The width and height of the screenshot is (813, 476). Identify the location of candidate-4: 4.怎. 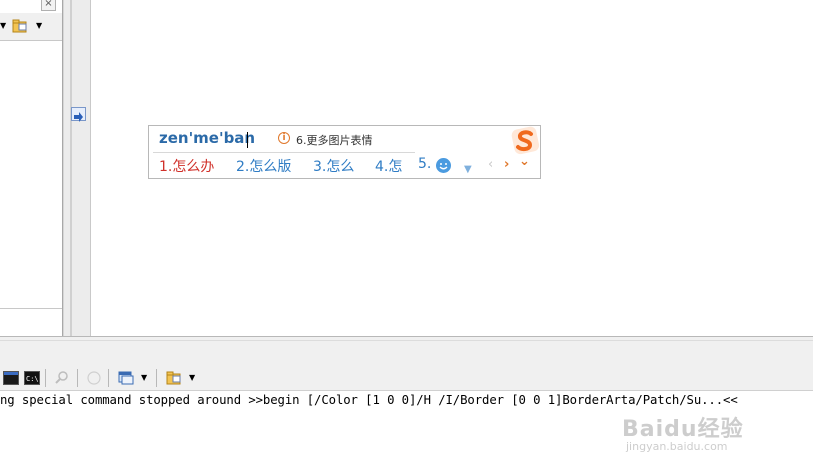
(388, 166).